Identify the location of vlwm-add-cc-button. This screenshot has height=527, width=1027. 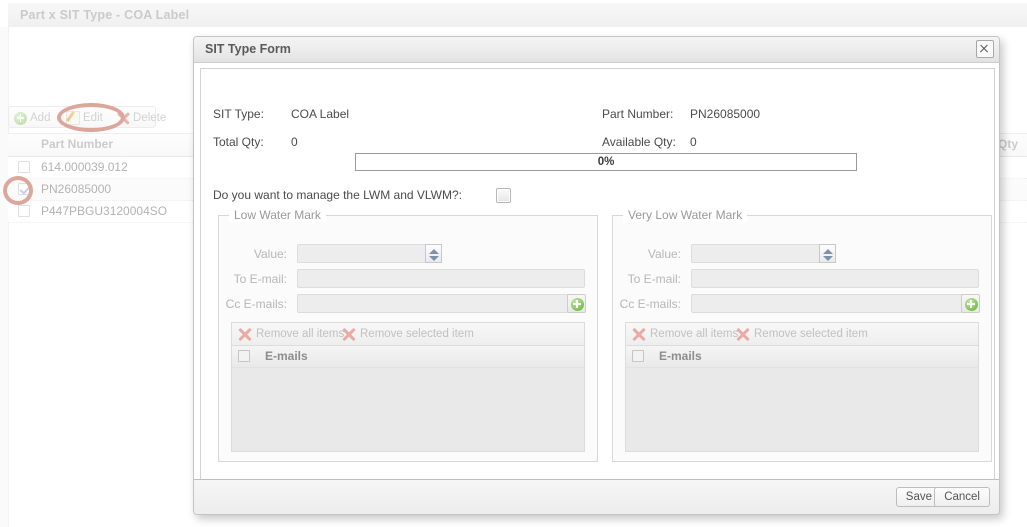
(970, 303).